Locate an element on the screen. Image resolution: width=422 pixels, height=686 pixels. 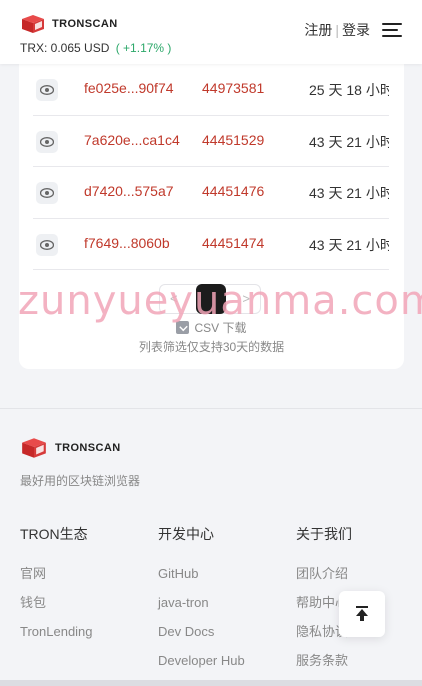
prev-page-button: < is located at coordinates (174, 298).